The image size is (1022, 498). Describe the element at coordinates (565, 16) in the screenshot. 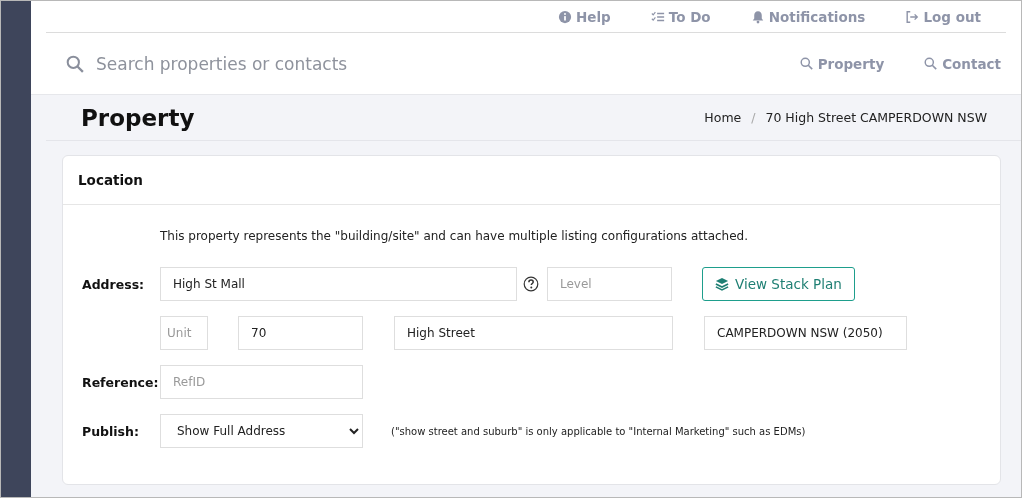

I see `info-icon` at that location.